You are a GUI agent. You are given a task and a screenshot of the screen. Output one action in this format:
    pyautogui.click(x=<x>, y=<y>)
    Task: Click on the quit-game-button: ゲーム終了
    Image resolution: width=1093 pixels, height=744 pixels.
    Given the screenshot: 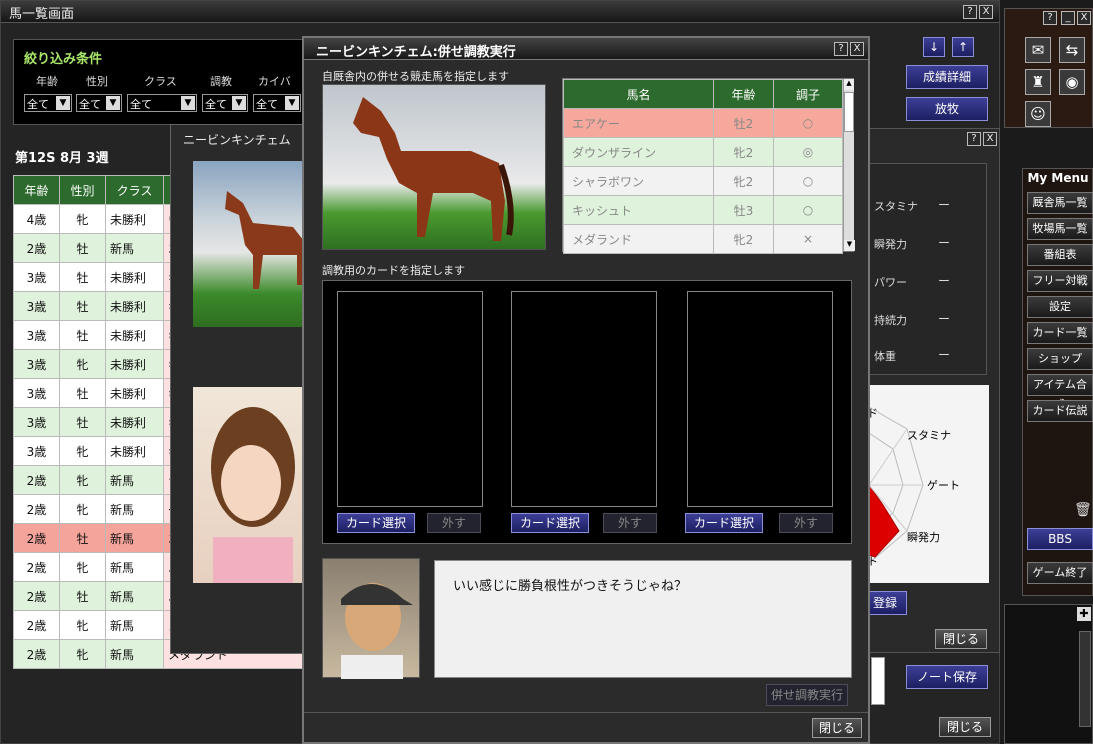 What is the action you would take?
    pyautogui.click(x=1060, y=573)
    